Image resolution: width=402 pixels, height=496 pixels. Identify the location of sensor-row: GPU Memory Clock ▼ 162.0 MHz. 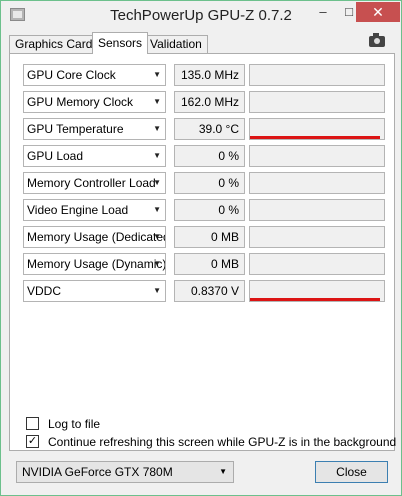
(204, 102).